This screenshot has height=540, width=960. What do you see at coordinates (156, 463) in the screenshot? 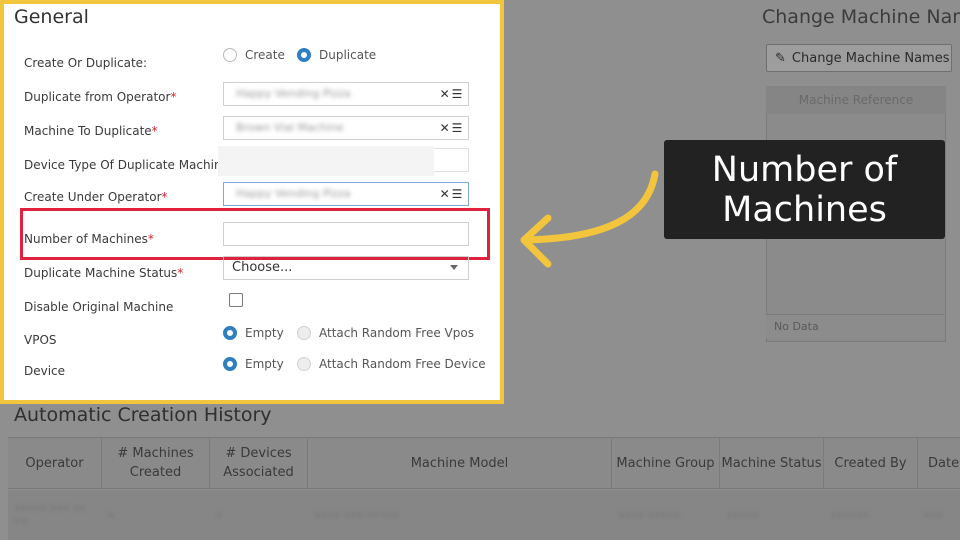
I see `column-machines-created: # Machines Created` at bounding box center [156, 463].